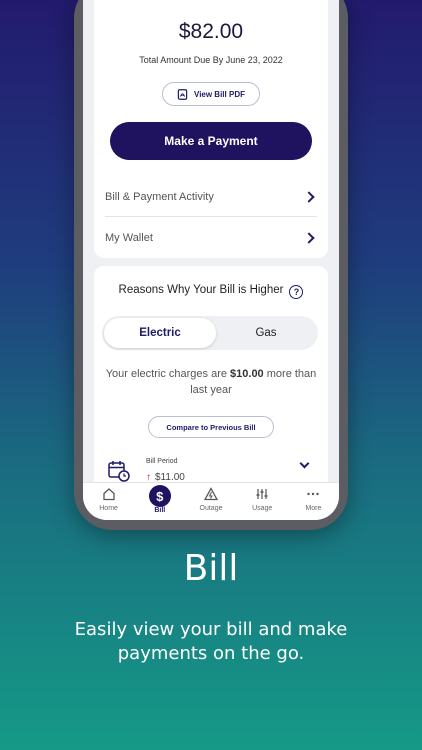 Image resolution: width=422 pixels, height=750 pixels. Describe the element at coordinates (201, 290) in the screenshot. I see `reasons-title: Reasons Why Your Bill is Higher` at that location.